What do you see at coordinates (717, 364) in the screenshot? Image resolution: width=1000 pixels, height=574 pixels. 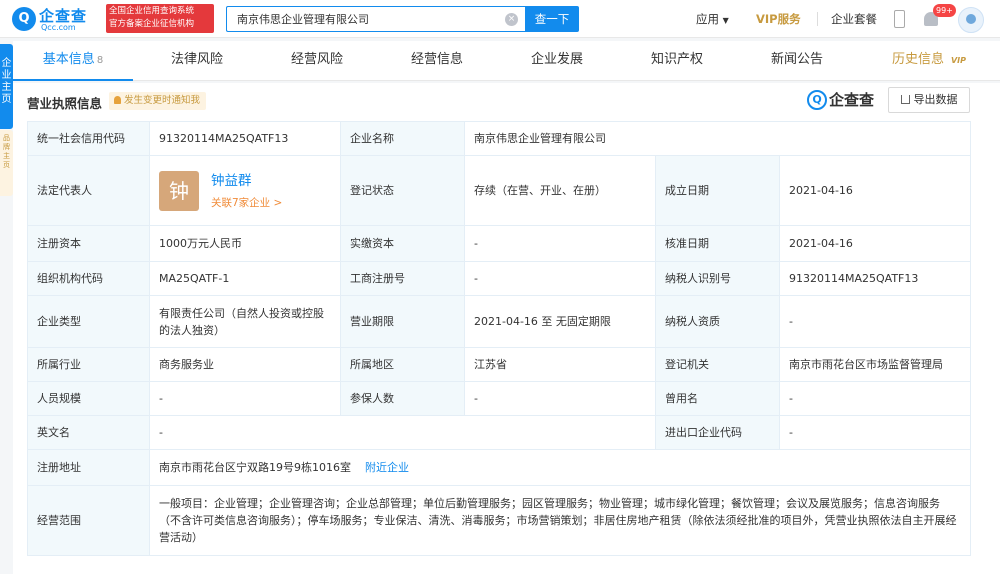 I see `reg-authority-label: 登记机关` at bounding box center [717, 364].